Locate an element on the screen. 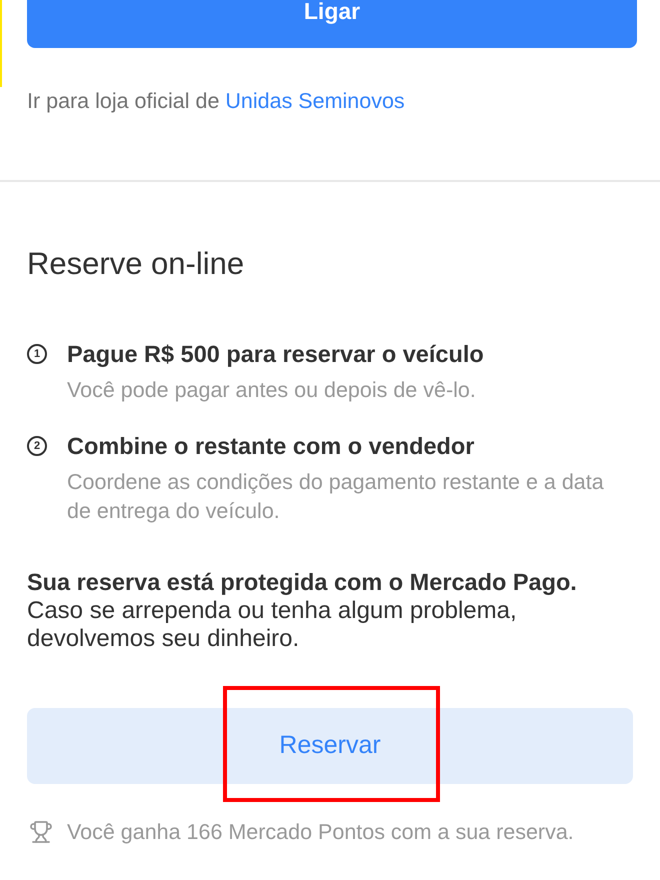 The height and width of the screenshot is (880, 660). section-title: Reserve on-line is located at coordinates (136, 264).